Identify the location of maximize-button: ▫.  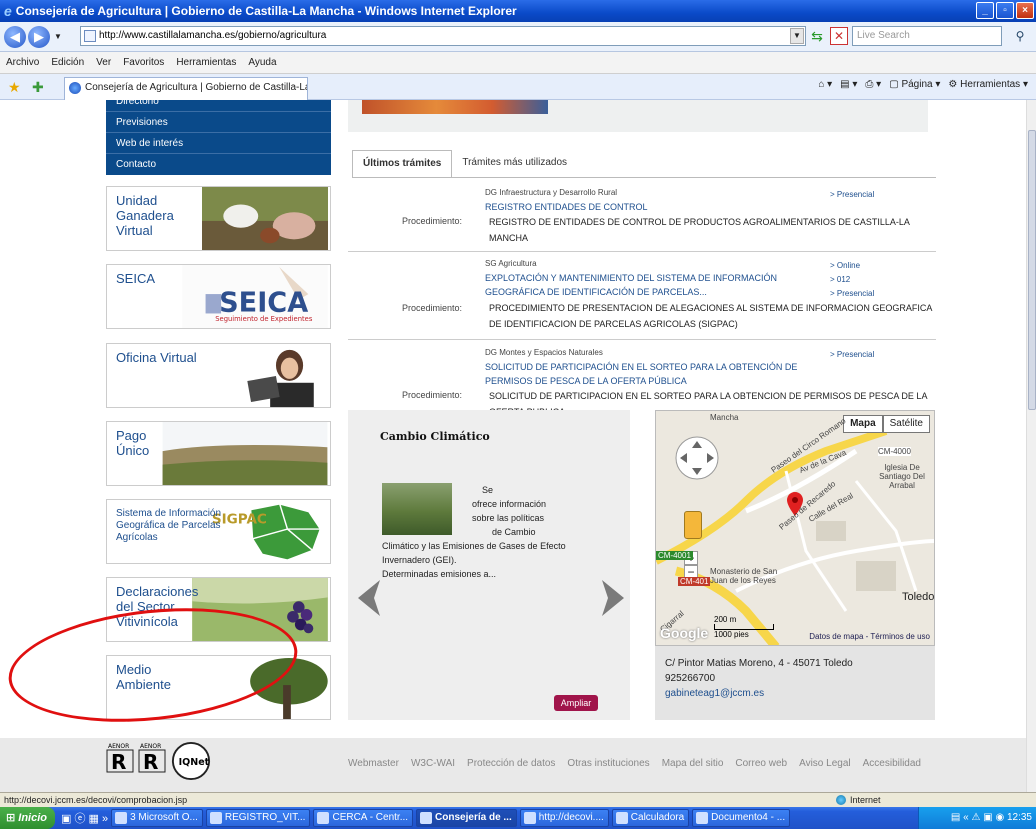
(1005, 10).